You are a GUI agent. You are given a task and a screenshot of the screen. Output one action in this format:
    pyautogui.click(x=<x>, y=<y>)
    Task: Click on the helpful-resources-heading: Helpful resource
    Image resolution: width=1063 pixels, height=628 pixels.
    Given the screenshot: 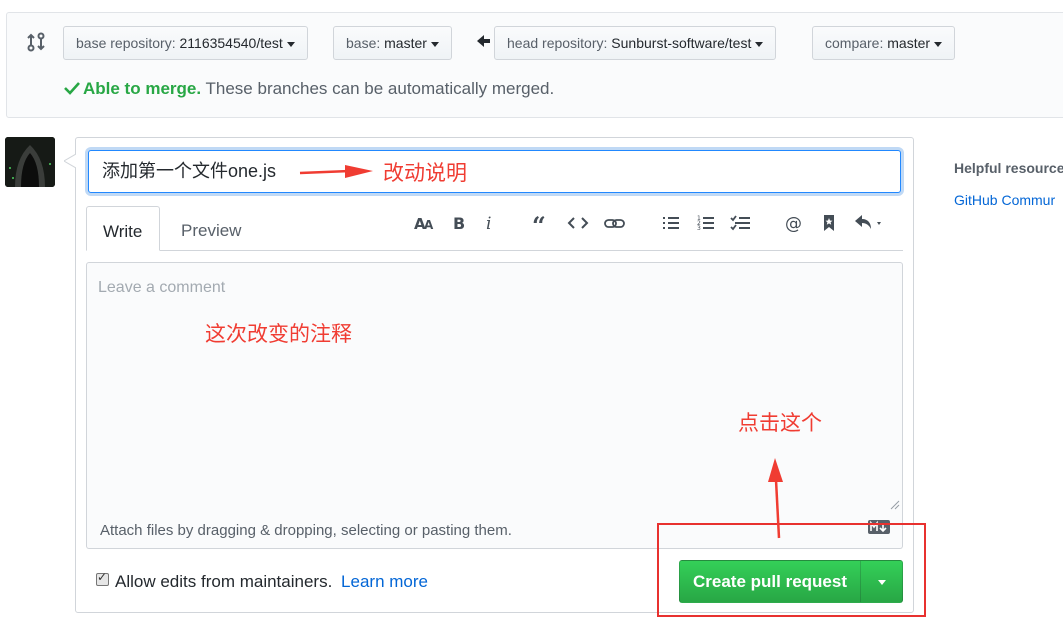 What is the action you would take?
    pyautogui.click(x=1008, y=168)
    